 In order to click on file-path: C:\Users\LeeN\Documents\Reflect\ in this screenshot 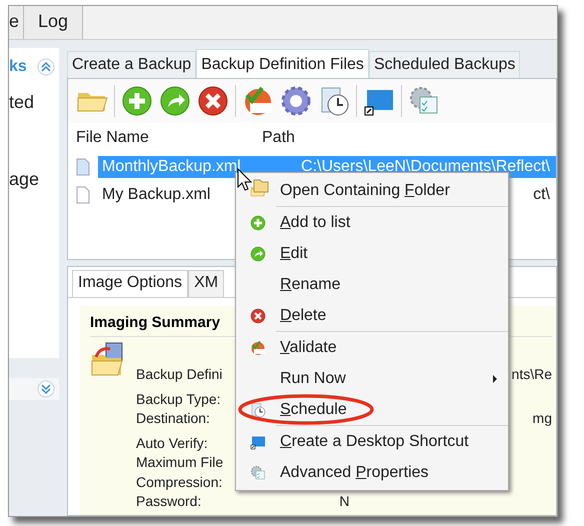, I will do `click(425, 167)`.